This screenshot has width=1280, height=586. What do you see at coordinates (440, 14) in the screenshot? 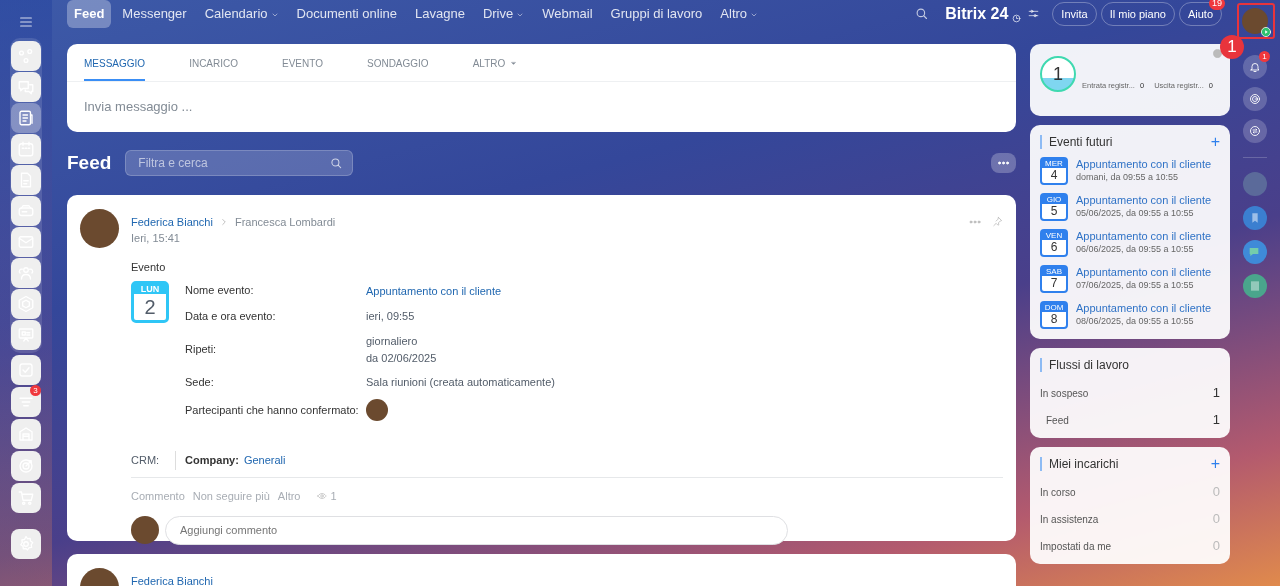
I see `nav-tab: Lavagne` at bounding box center [440, 14].